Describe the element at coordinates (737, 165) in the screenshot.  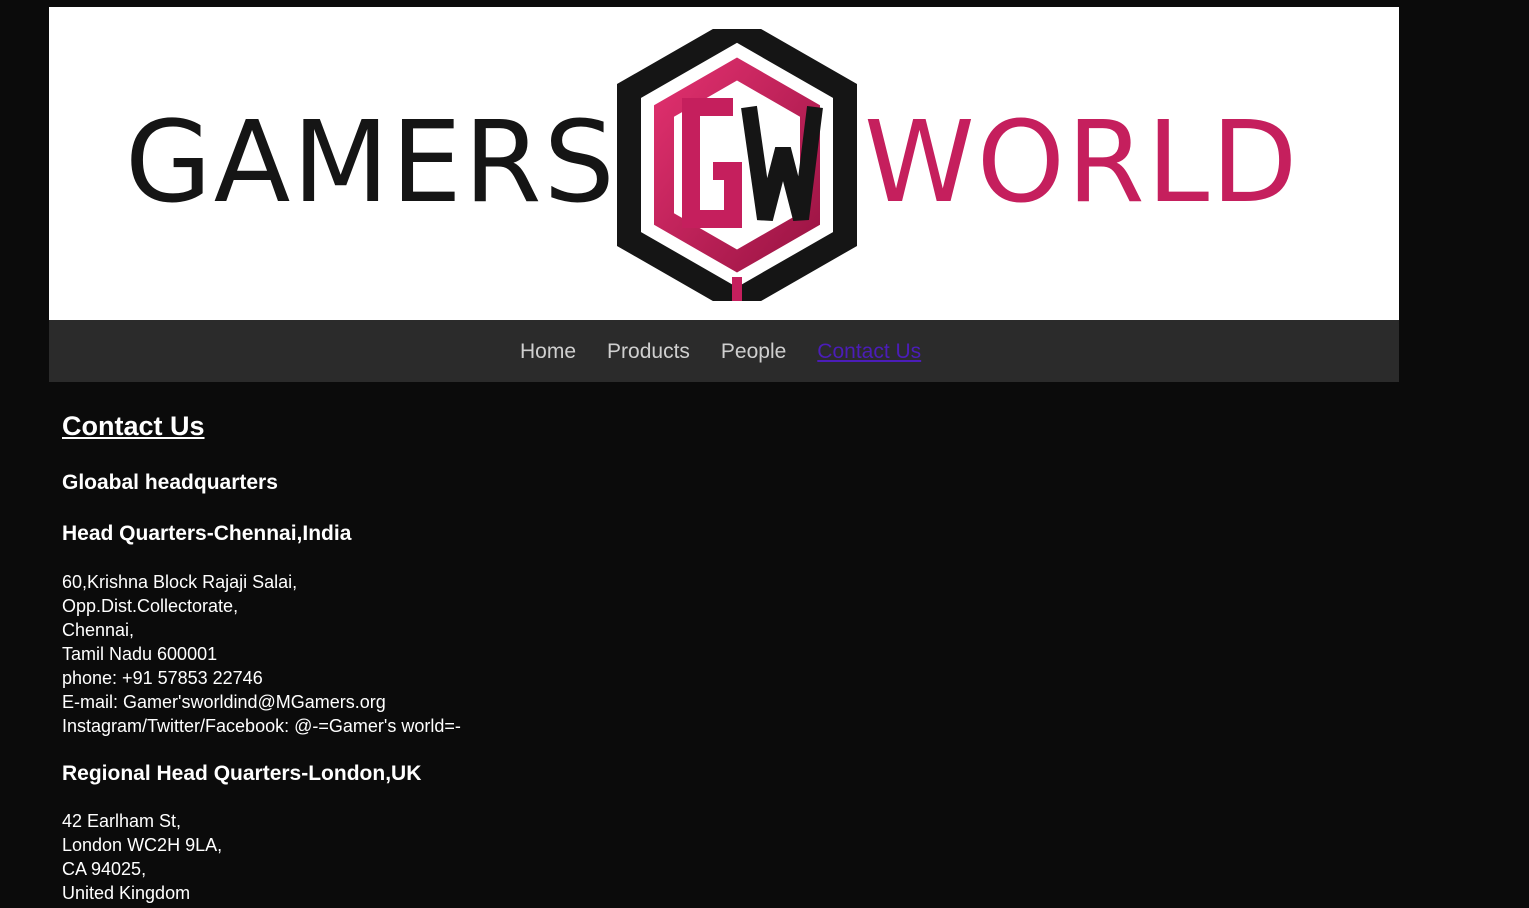
I see `gw-logo-icon` at that location.